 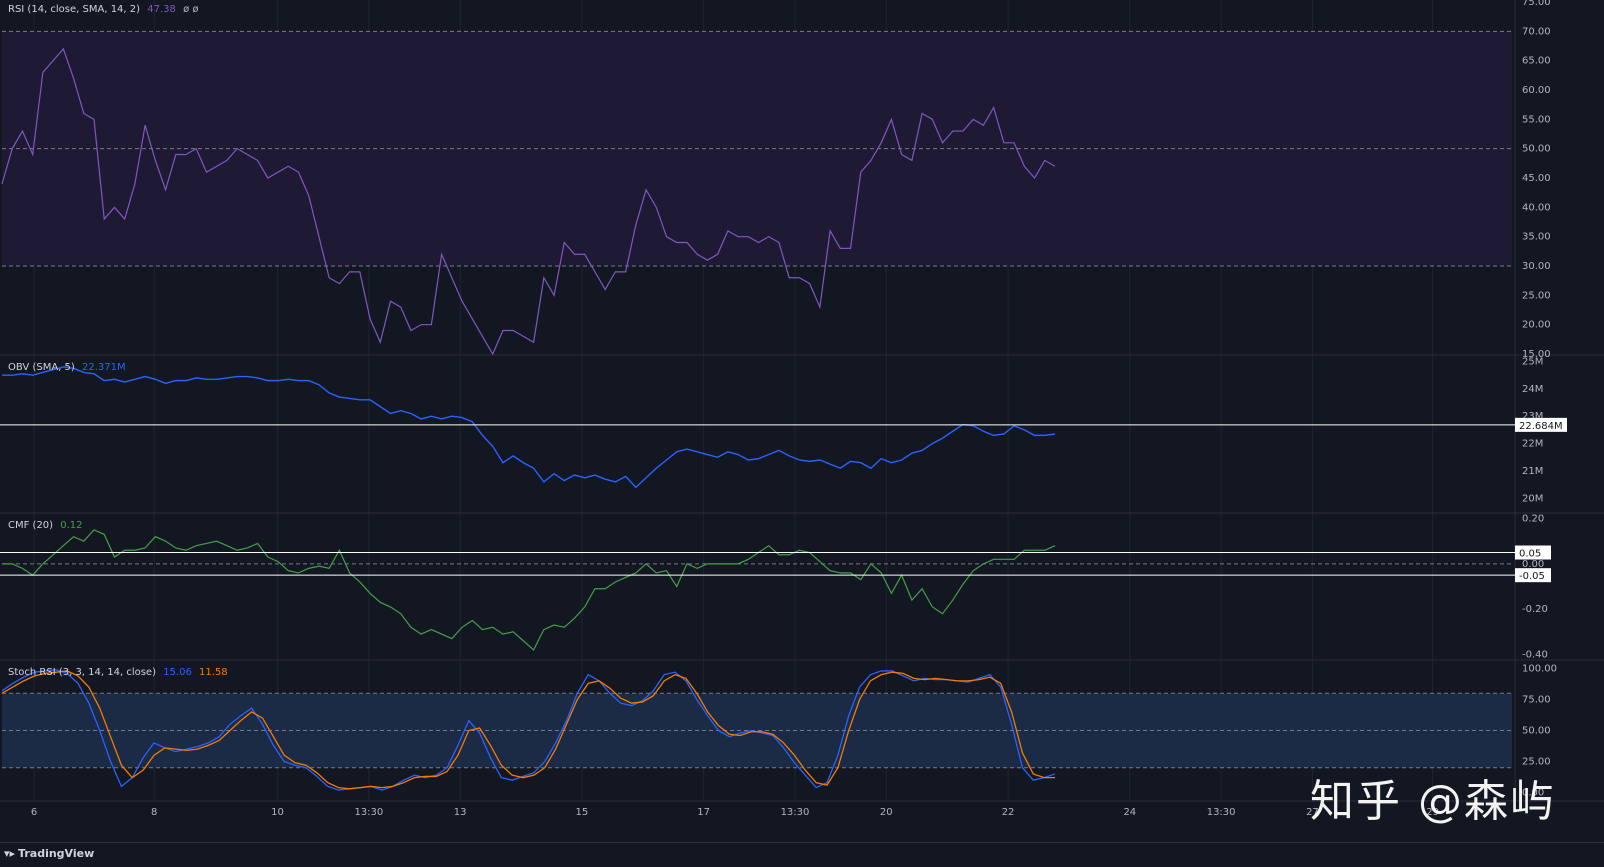 What do you see at coordinates (1536, 699) in the screenshot?
I see `stoch-tick-label: 75.00` at bounding box center [1536, 699].